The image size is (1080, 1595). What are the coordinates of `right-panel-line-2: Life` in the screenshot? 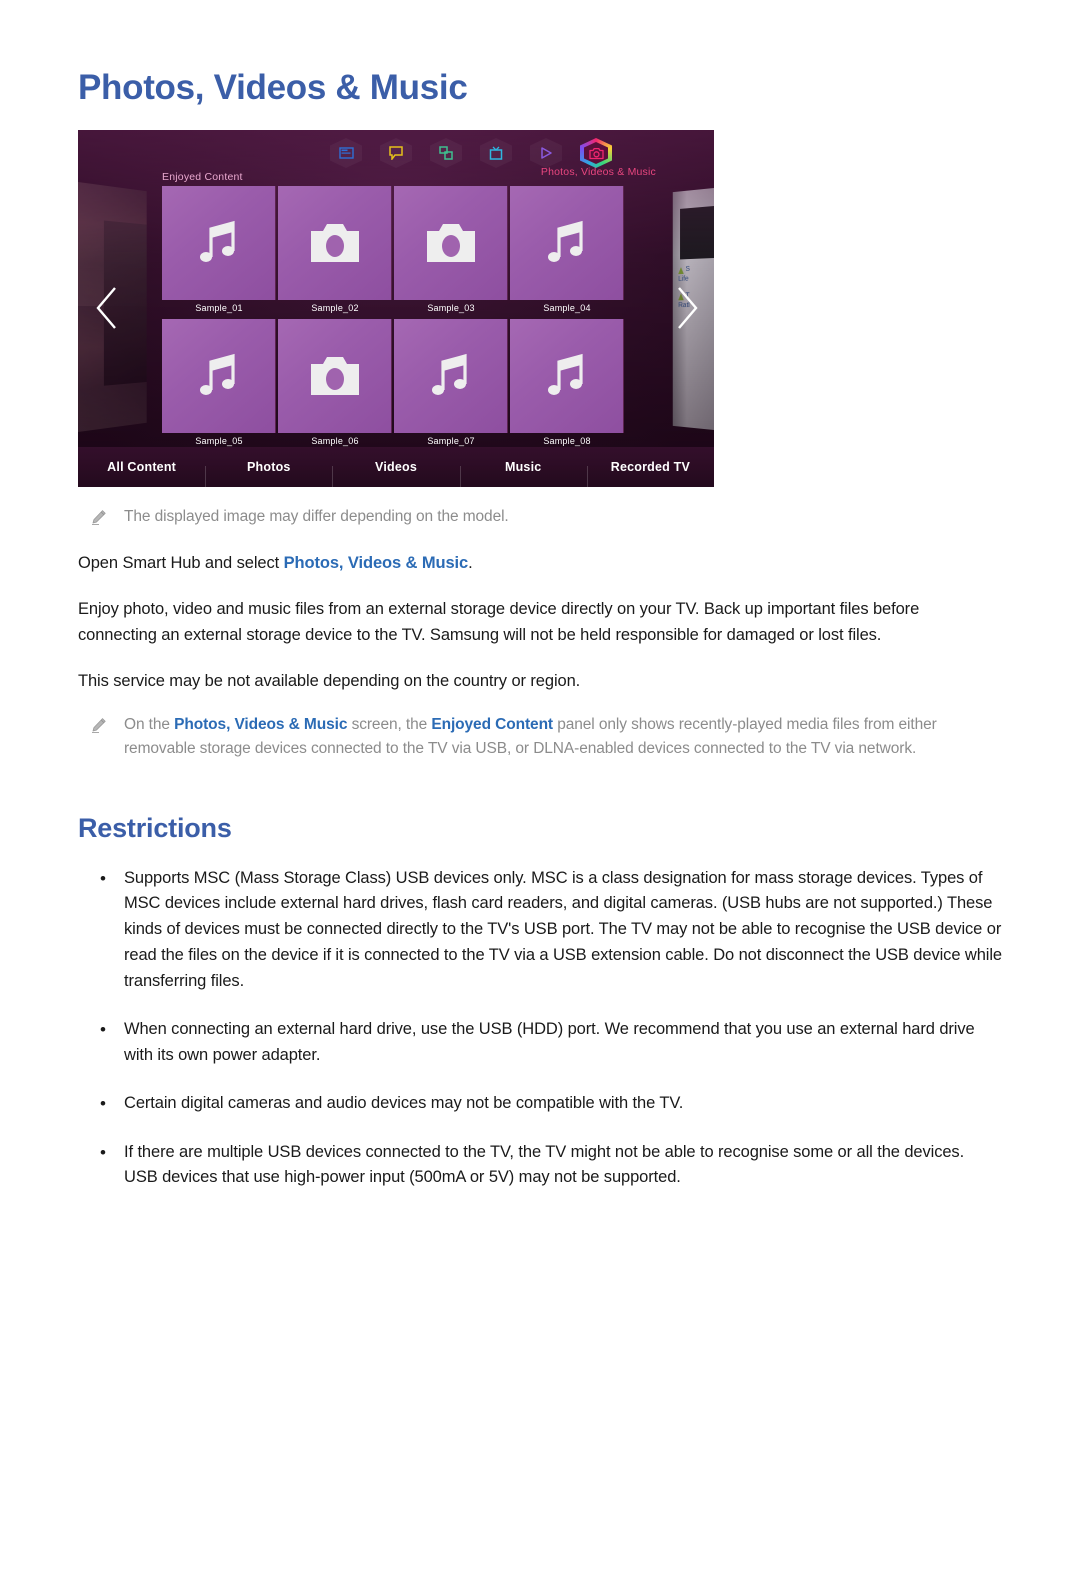 It's located at (683, 279).